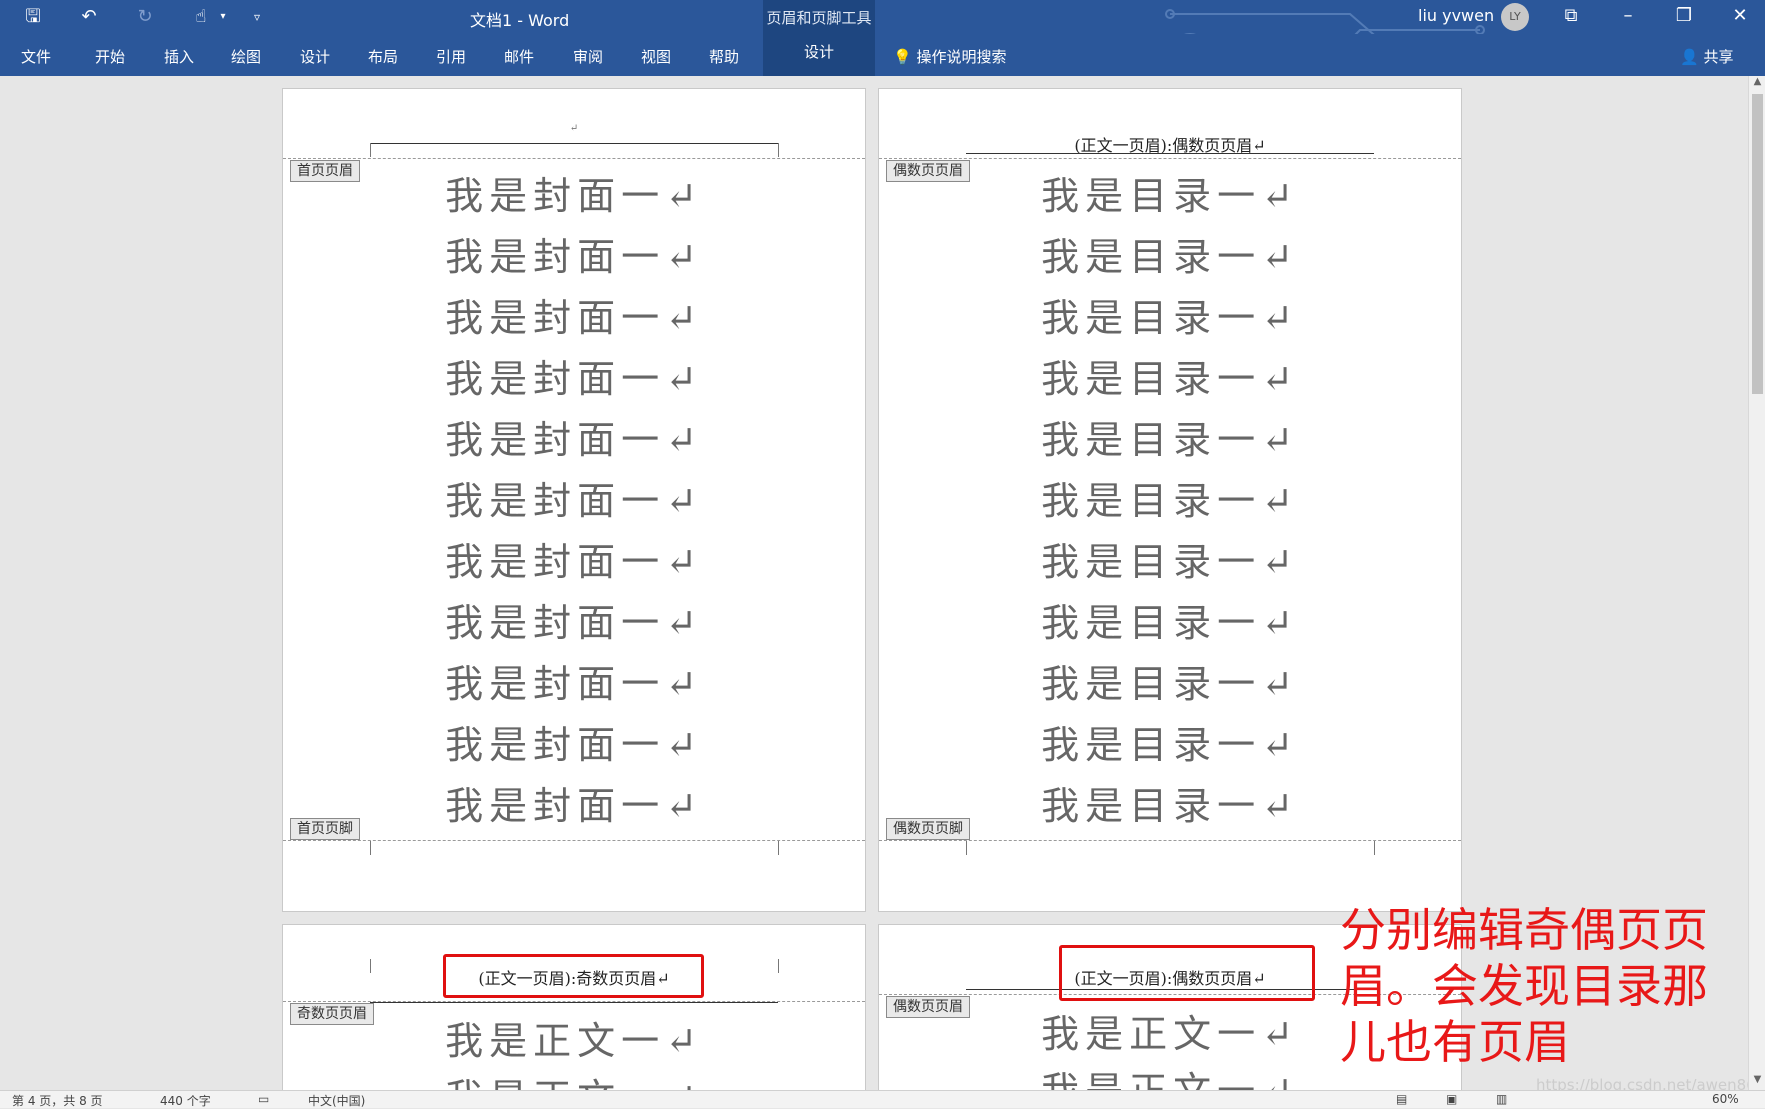 This screenshot has width=1765, height=1109. I want to click on user-name: liu yvwen, so click(1456, 15).